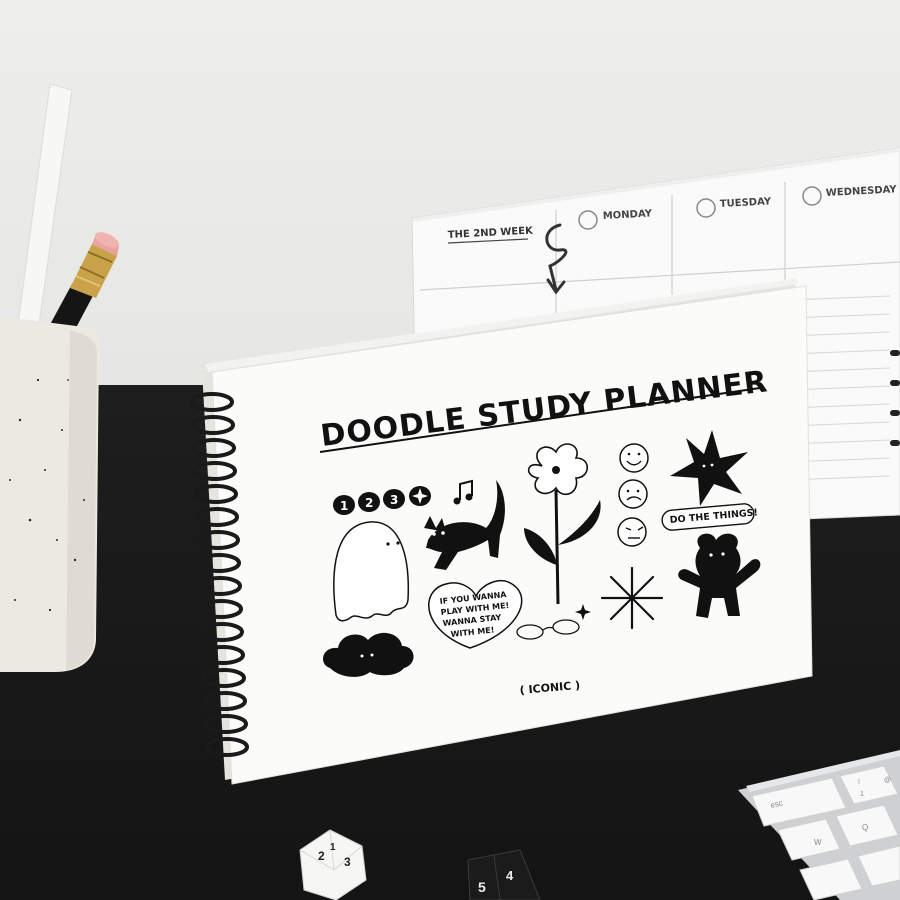 This screenshot has height=900, width=900. I want to click on sad-face-icon, so click(633, 494).